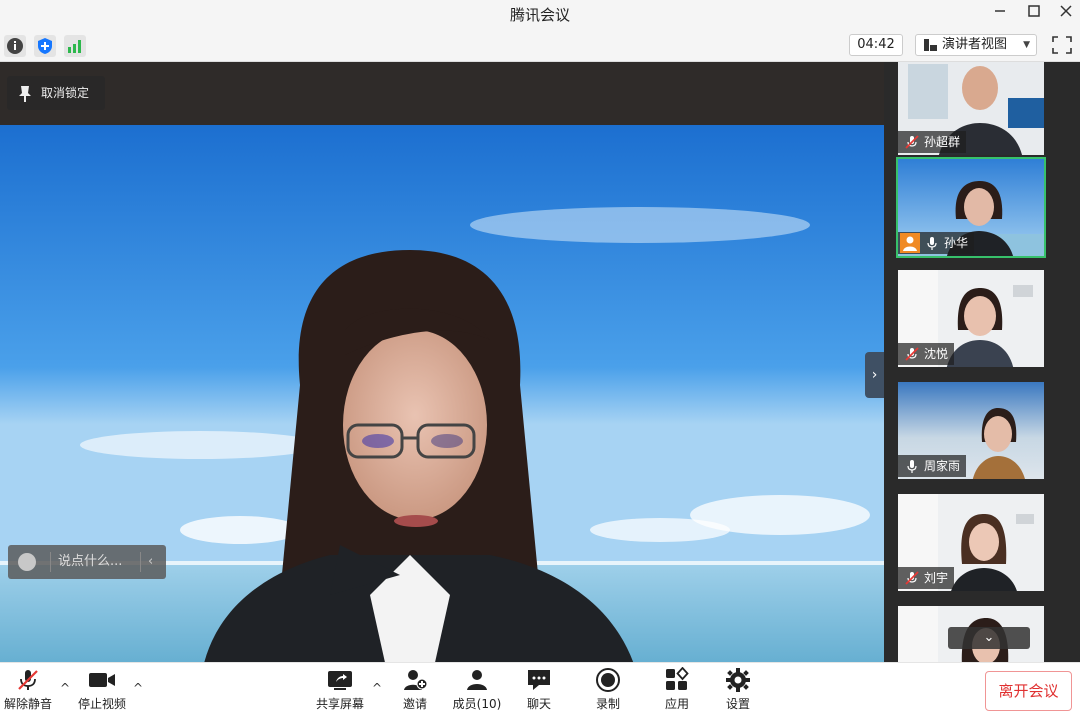 The width and height of the screenshot is (1080, 714). I want to click on shield-icon, so click(45, 46).